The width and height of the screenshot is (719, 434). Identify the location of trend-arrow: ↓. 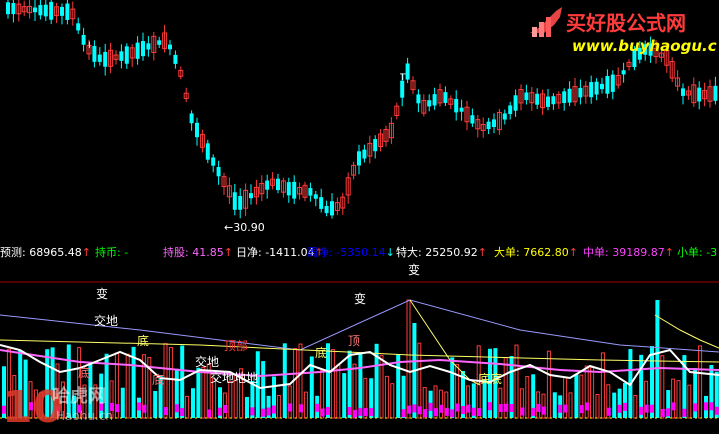
(390, 252).